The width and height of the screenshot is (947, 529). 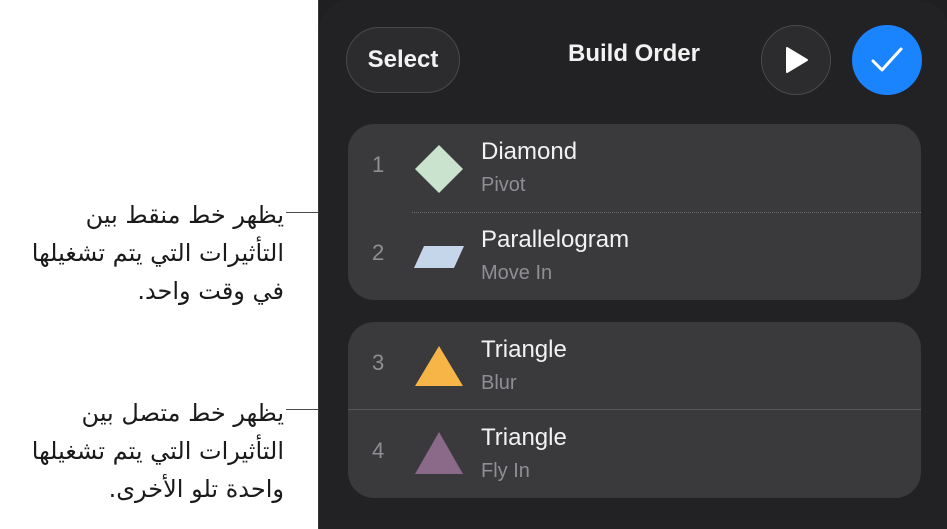 I want to click on callout-line: واحدة تلو الأخرى., so click(x=196, y=489).